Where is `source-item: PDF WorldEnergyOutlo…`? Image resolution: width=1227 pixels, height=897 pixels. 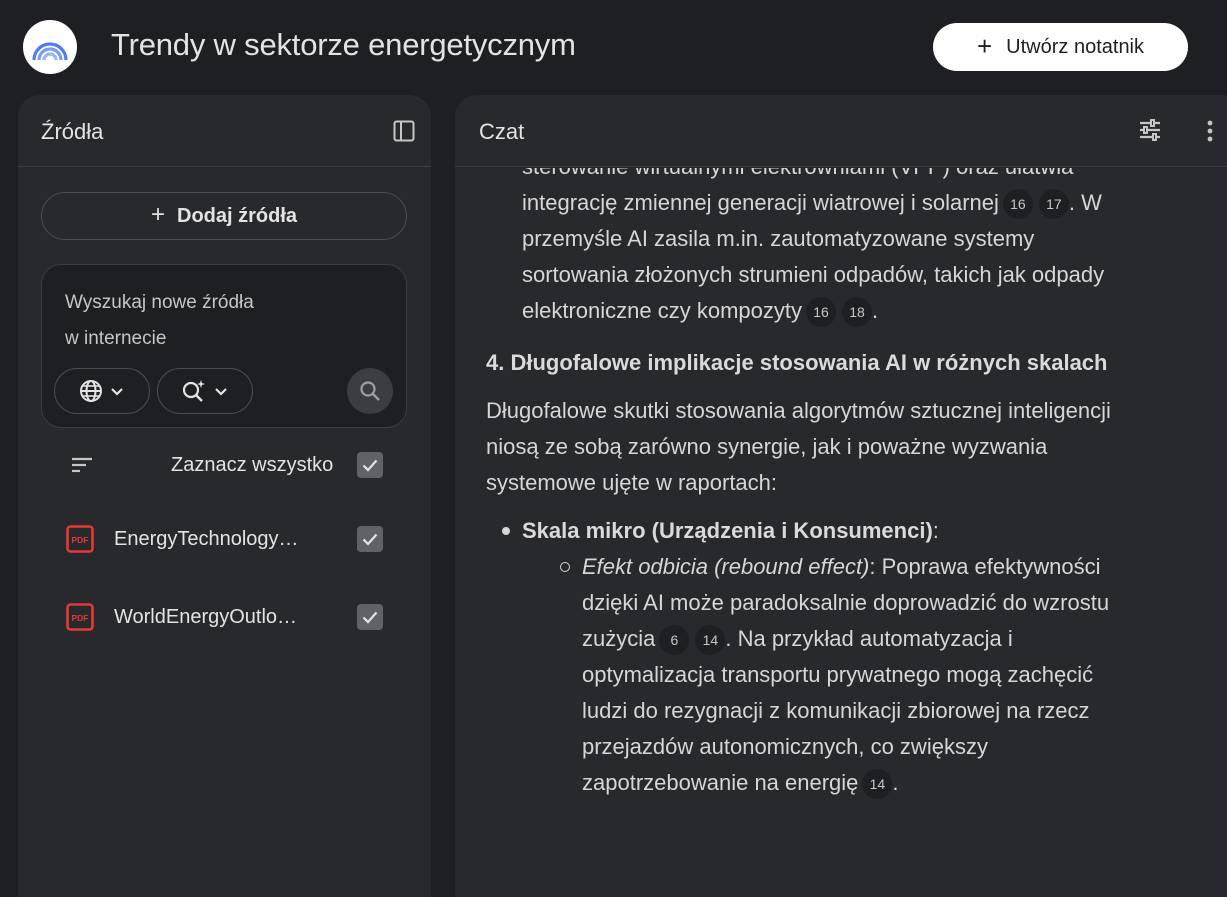
source-item: PDF WorldEnergyOutlo… is located at coordinates (224, 617).